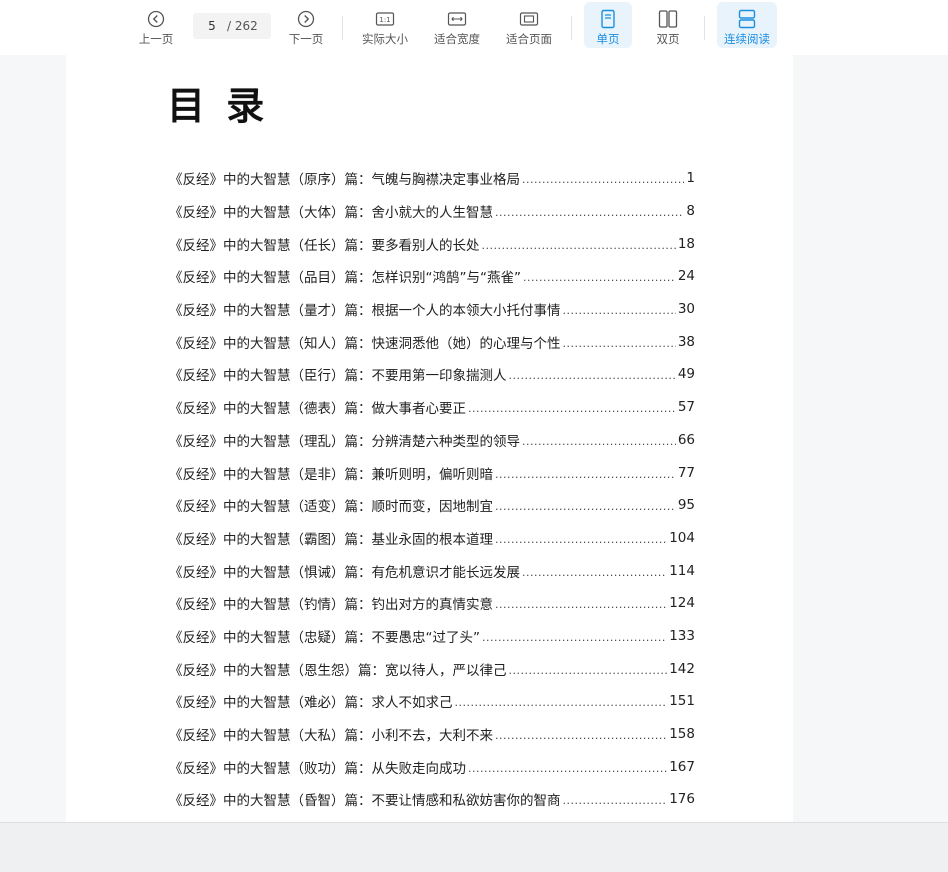 This screenshot has height=872, width=948. Describe the element at coordinates (682, 603) in the screenshot. I see `toc-entry-page: 124` at that location.